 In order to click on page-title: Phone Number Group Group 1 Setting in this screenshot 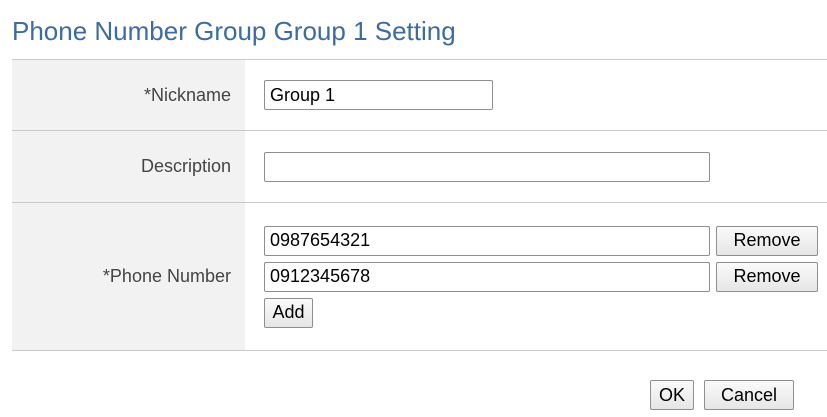, I will do `click(234, 31)`.